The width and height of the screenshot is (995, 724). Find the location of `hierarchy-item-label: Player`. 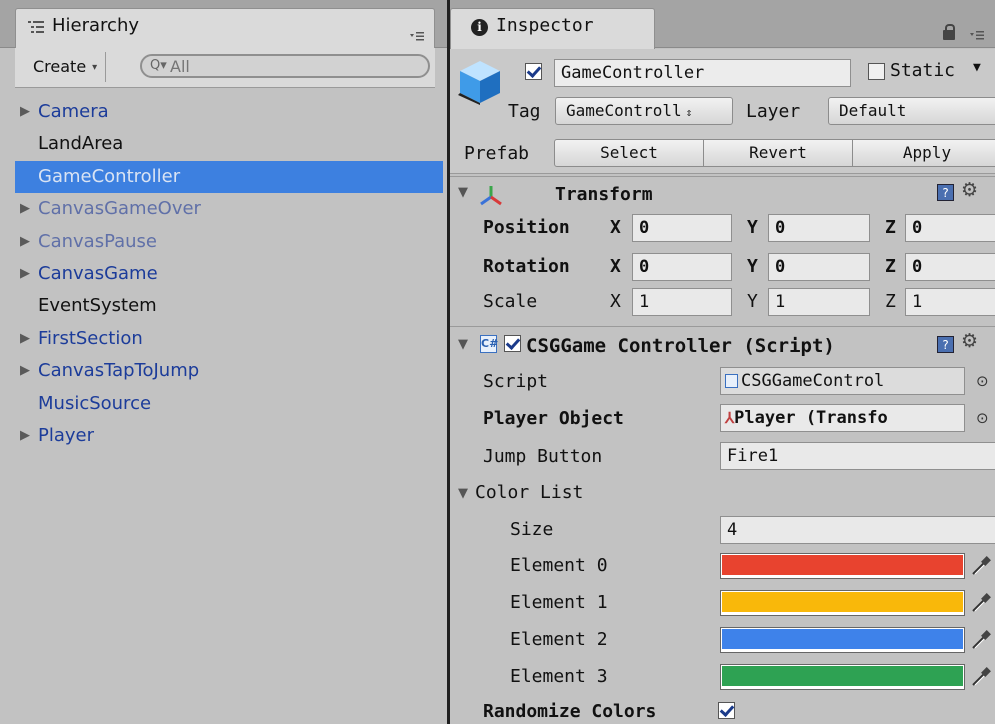

hierarchy-item-label: Player is located at coordinates (66, 435).